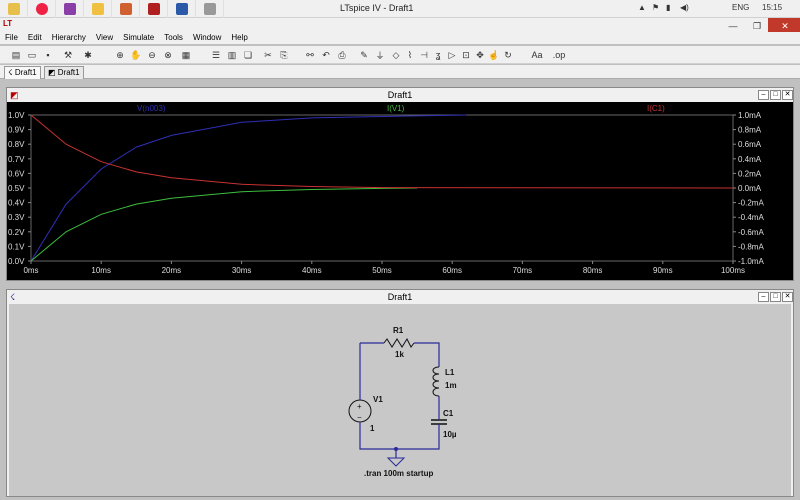 Image resolution: width=800 pixels, height=500 pixels. I want to click on chrome-taskbar-icon, so click(42, 9).